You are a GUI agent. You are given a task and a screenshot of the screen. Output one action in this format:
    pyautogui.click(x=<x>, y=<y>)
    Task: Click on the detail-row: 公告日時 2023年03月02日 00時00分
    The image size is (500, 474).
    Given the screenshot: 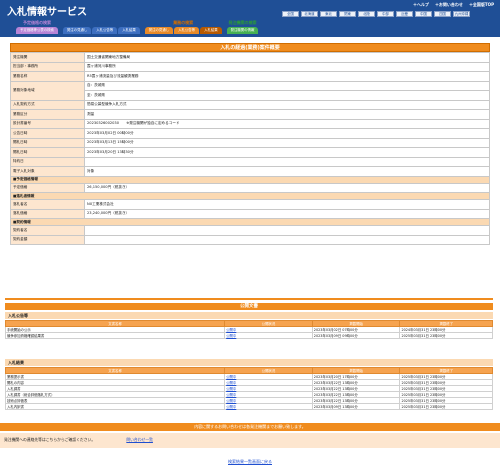 What is the action you would take?
    pyautogui.click(x=250, y=133)
    